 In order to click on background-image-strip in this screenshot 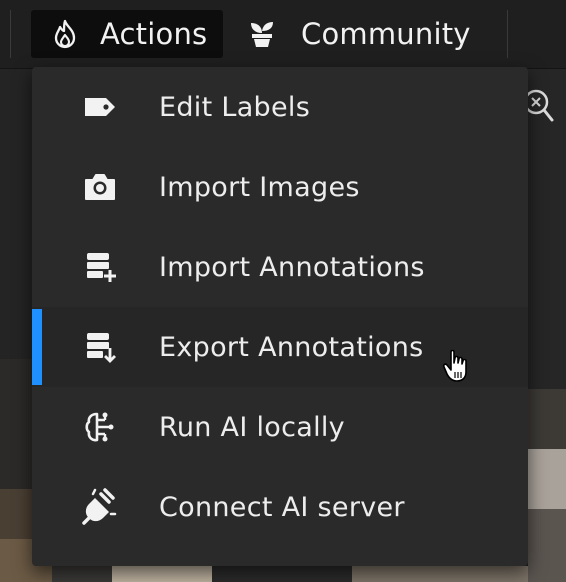, I will do `click(290, 574)`.